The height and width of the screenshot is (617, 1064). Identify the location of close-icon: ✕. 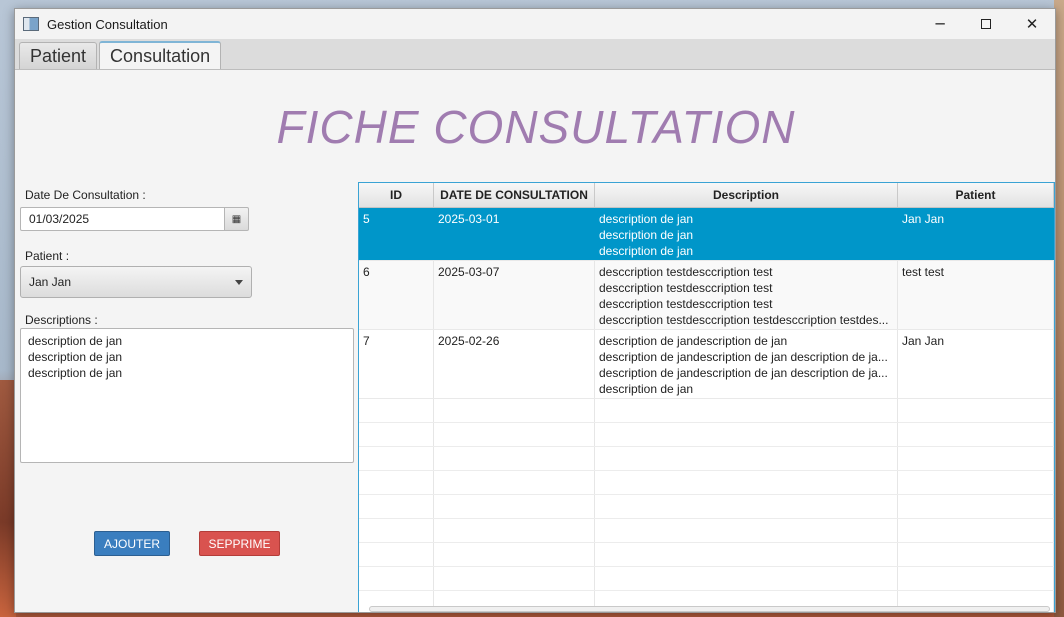
(1032, 24).